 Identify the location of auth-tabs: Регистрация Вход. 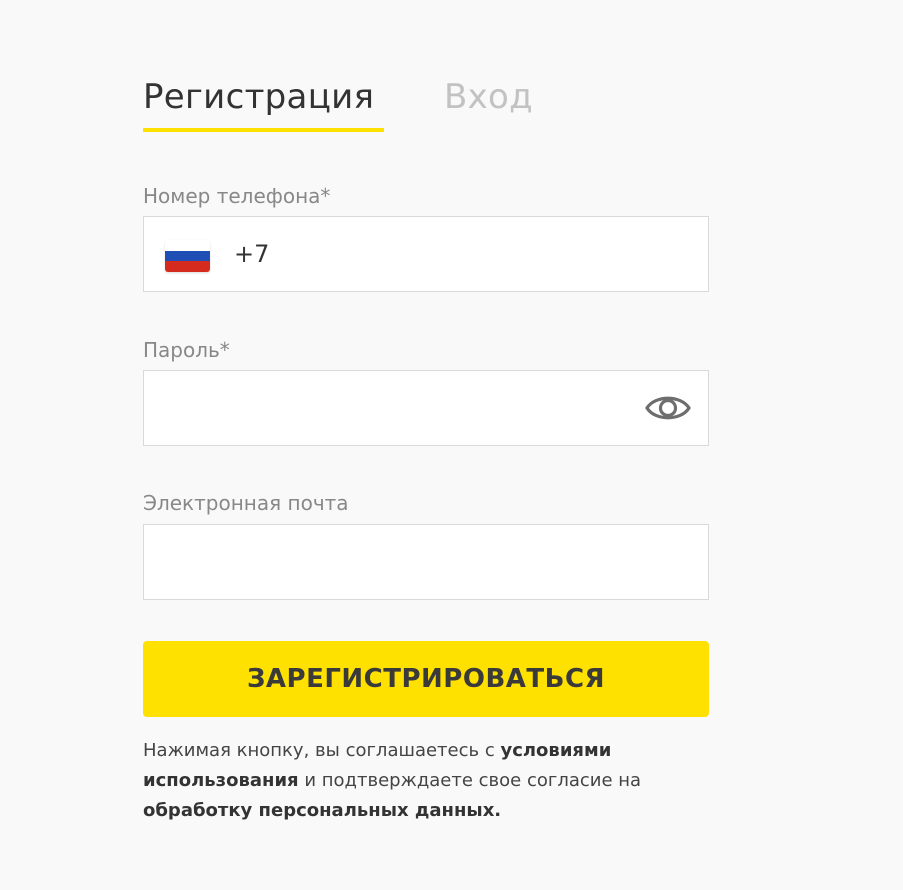
(426, 105).